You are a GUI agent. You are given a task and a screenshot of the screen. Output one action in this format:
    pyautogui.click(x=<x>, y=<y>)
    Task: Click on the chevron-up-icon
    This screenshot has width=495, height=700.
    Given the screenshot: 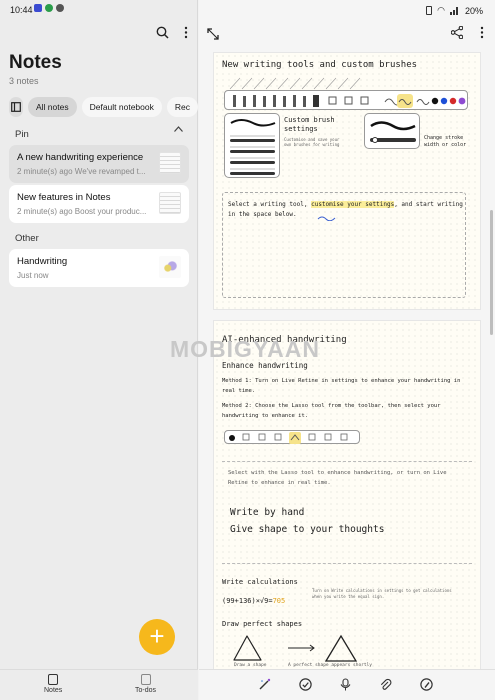 What is the action you would take?
    pyautogui.click(x=178, y=129)
    